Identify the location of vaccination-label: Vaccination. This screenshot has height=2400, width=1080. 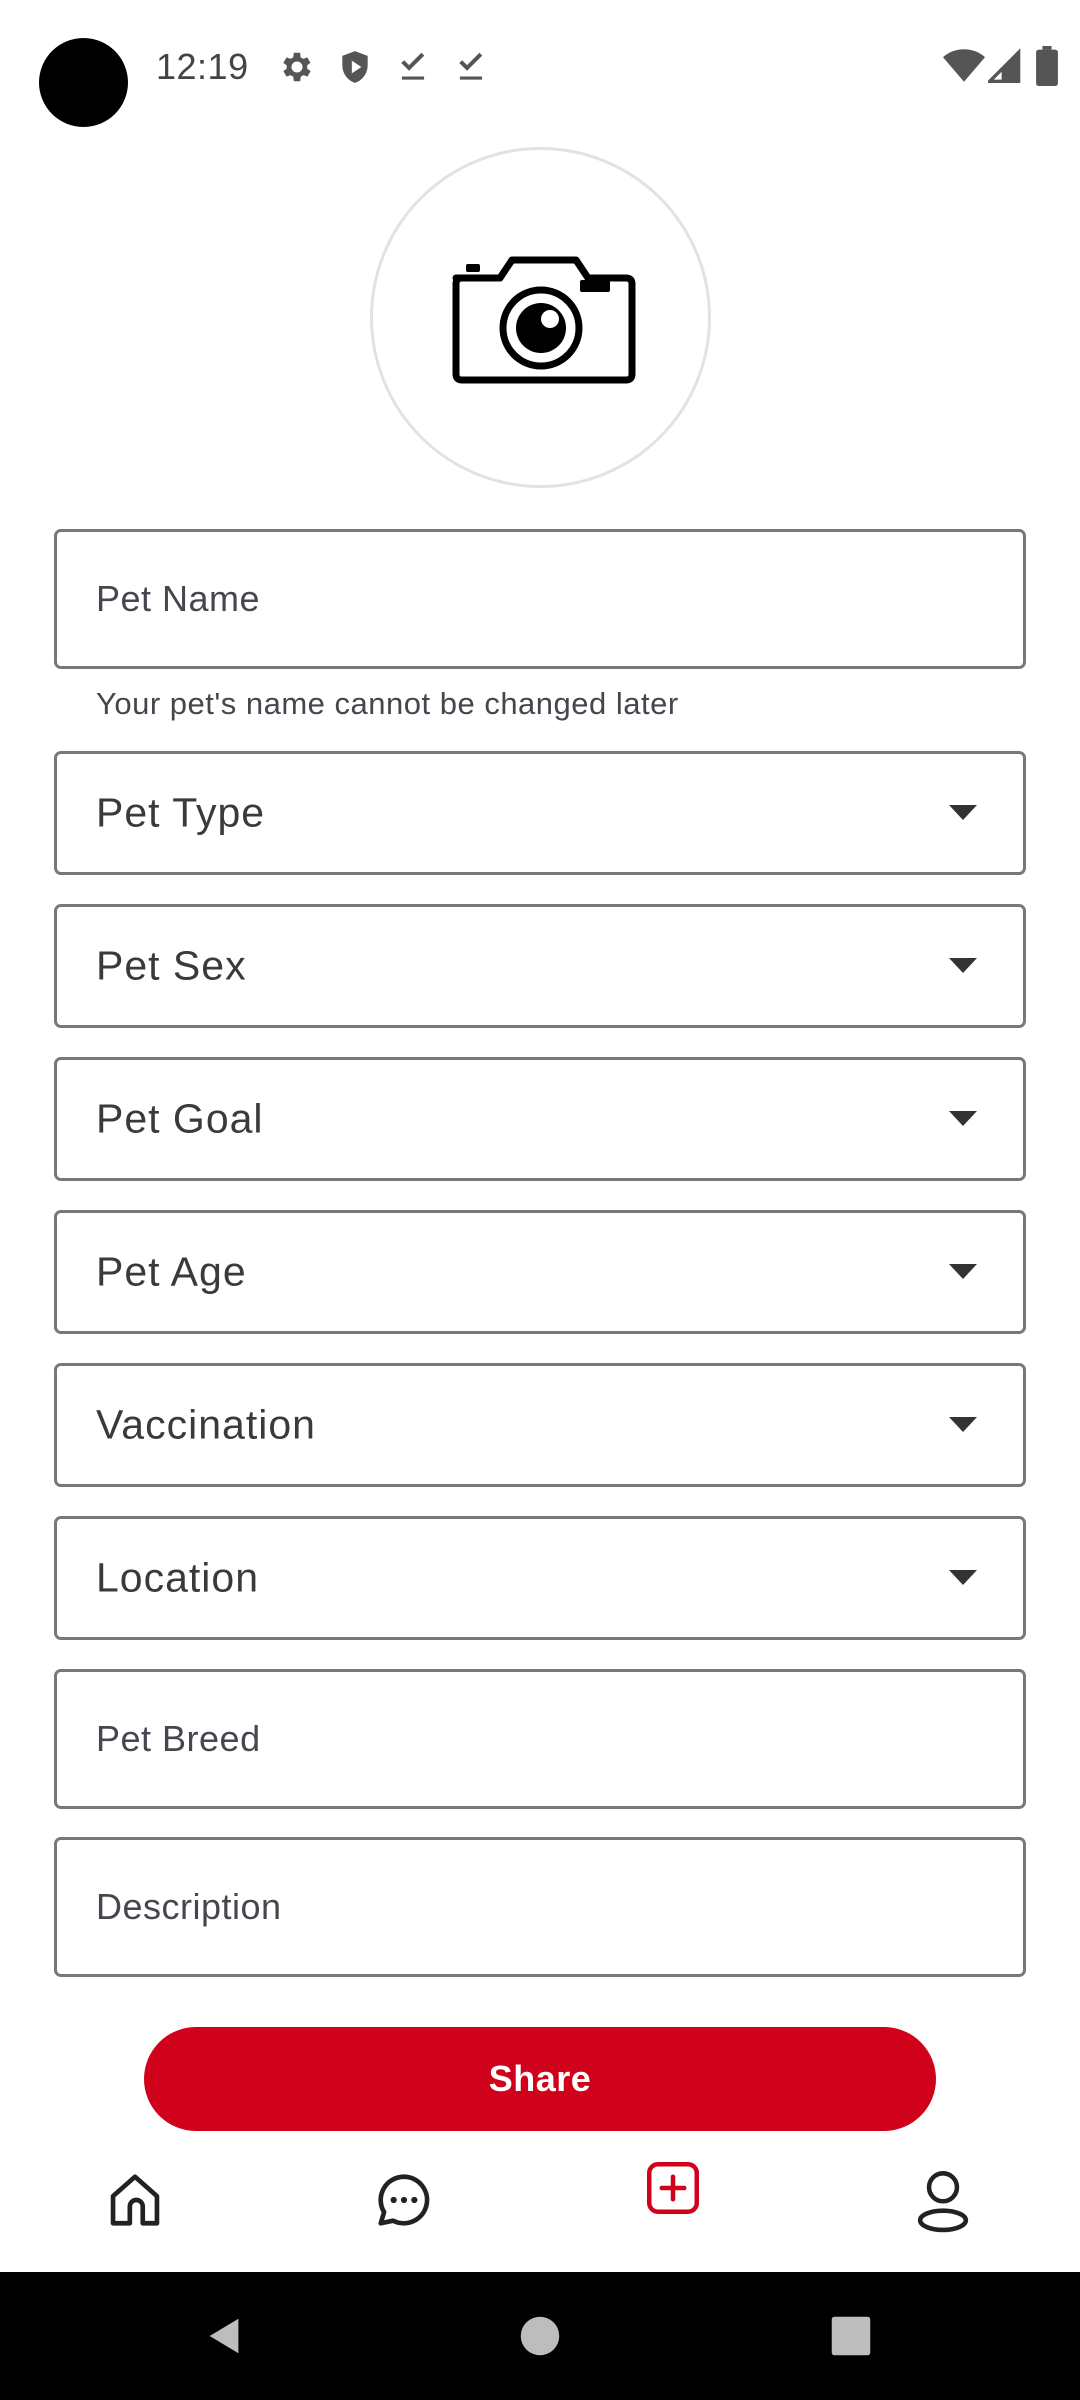
(206, 1424).